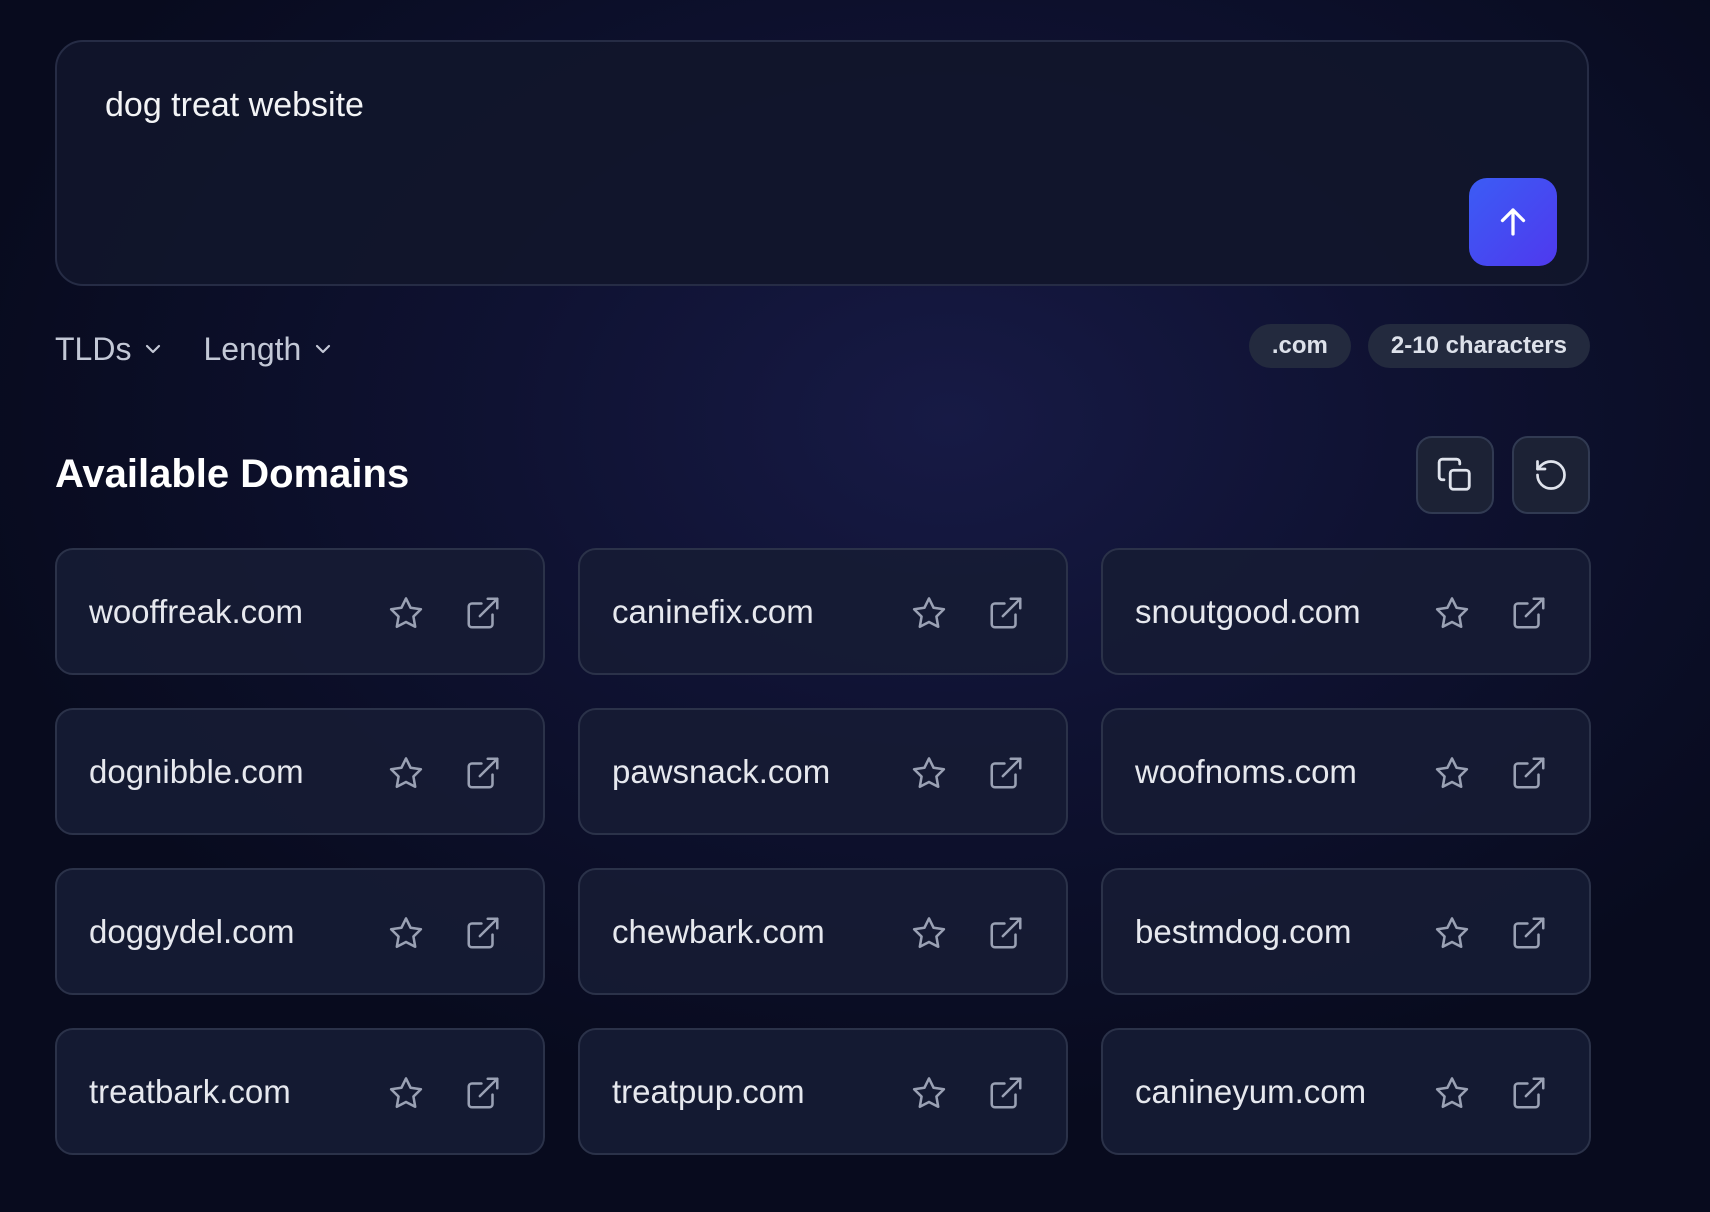  What do you see at coordinates (252, 348) in the screenshot?
I see `length-label: Length` at bounding box center [252, 348].